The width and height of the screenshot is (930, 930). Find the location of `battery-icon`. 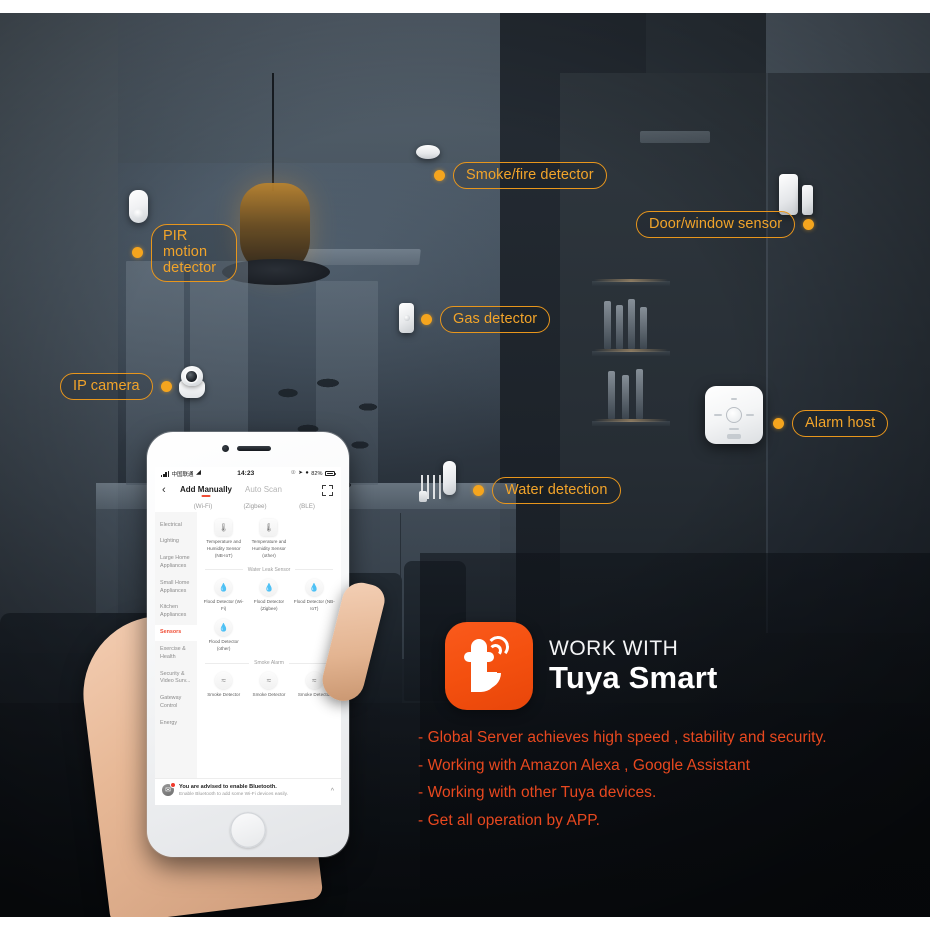

battery-icon is located at coordinates (330, 473).